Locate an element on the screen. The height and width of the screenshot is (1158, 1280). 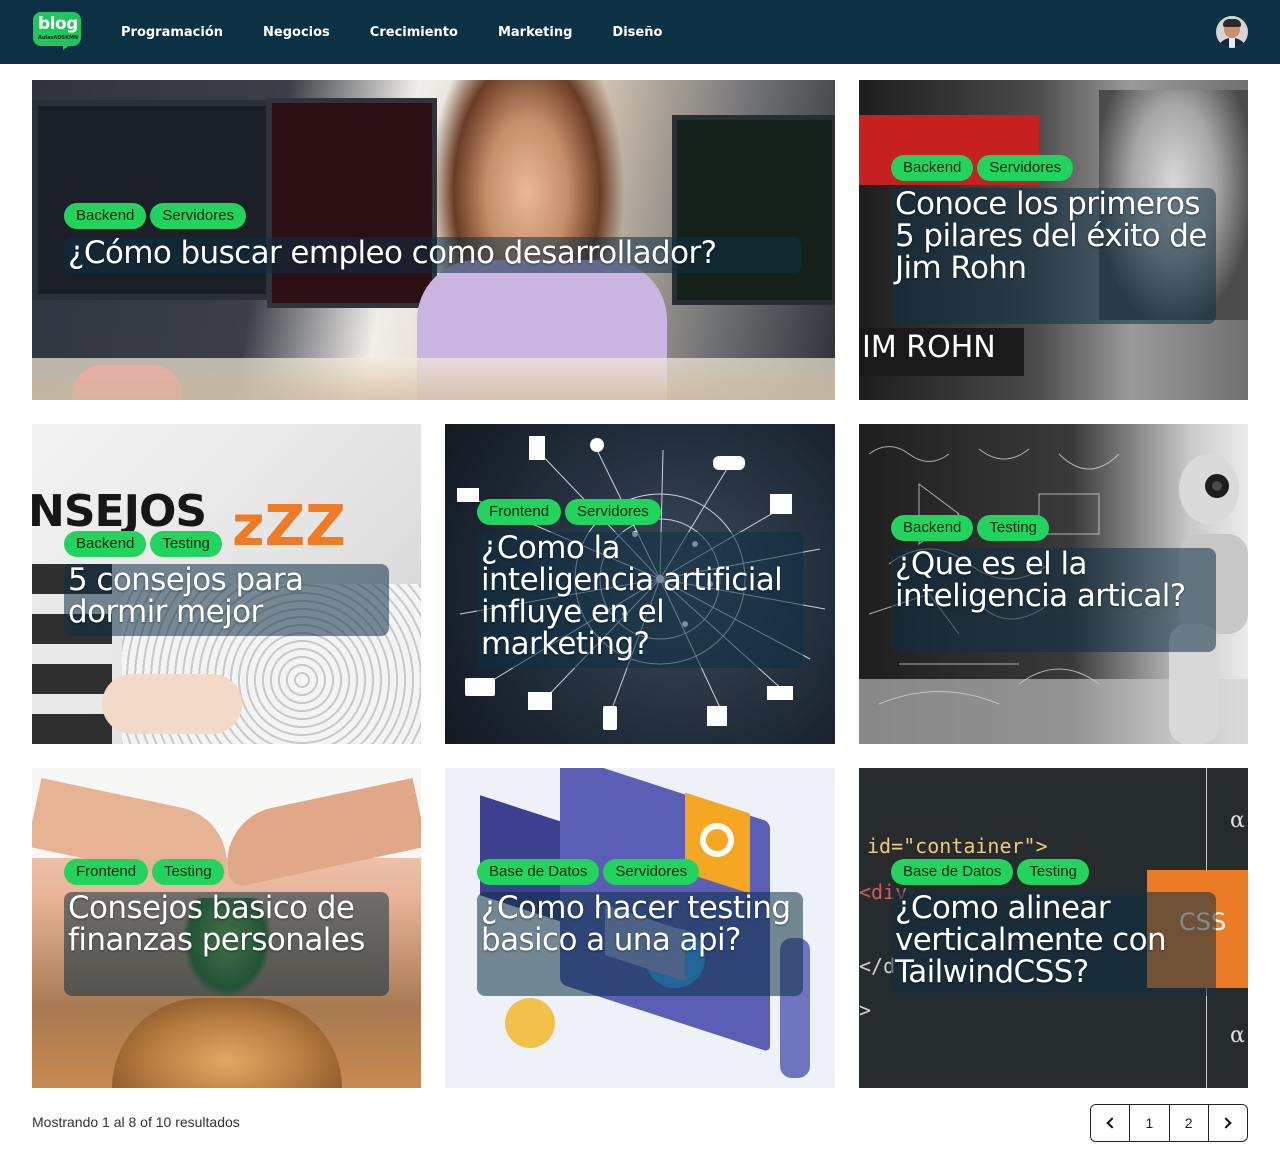
tag-list: Base de Datos Testing is located at coordinates (990, 872).